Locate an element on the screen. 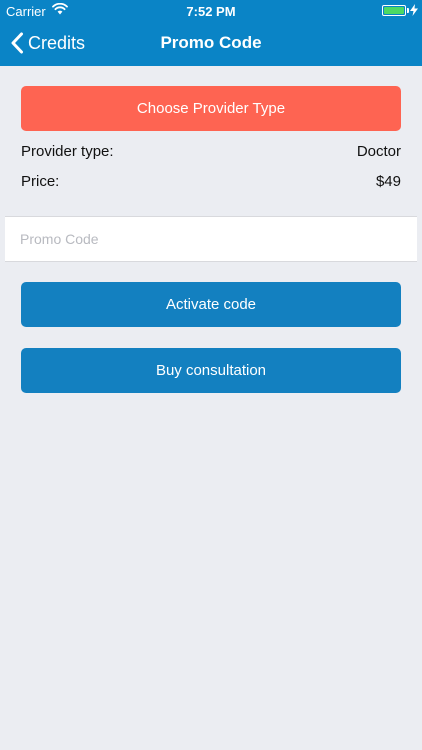 This screenshot has height=750, width=422. page-title: Promo Code is located at coordinates (211, 42).